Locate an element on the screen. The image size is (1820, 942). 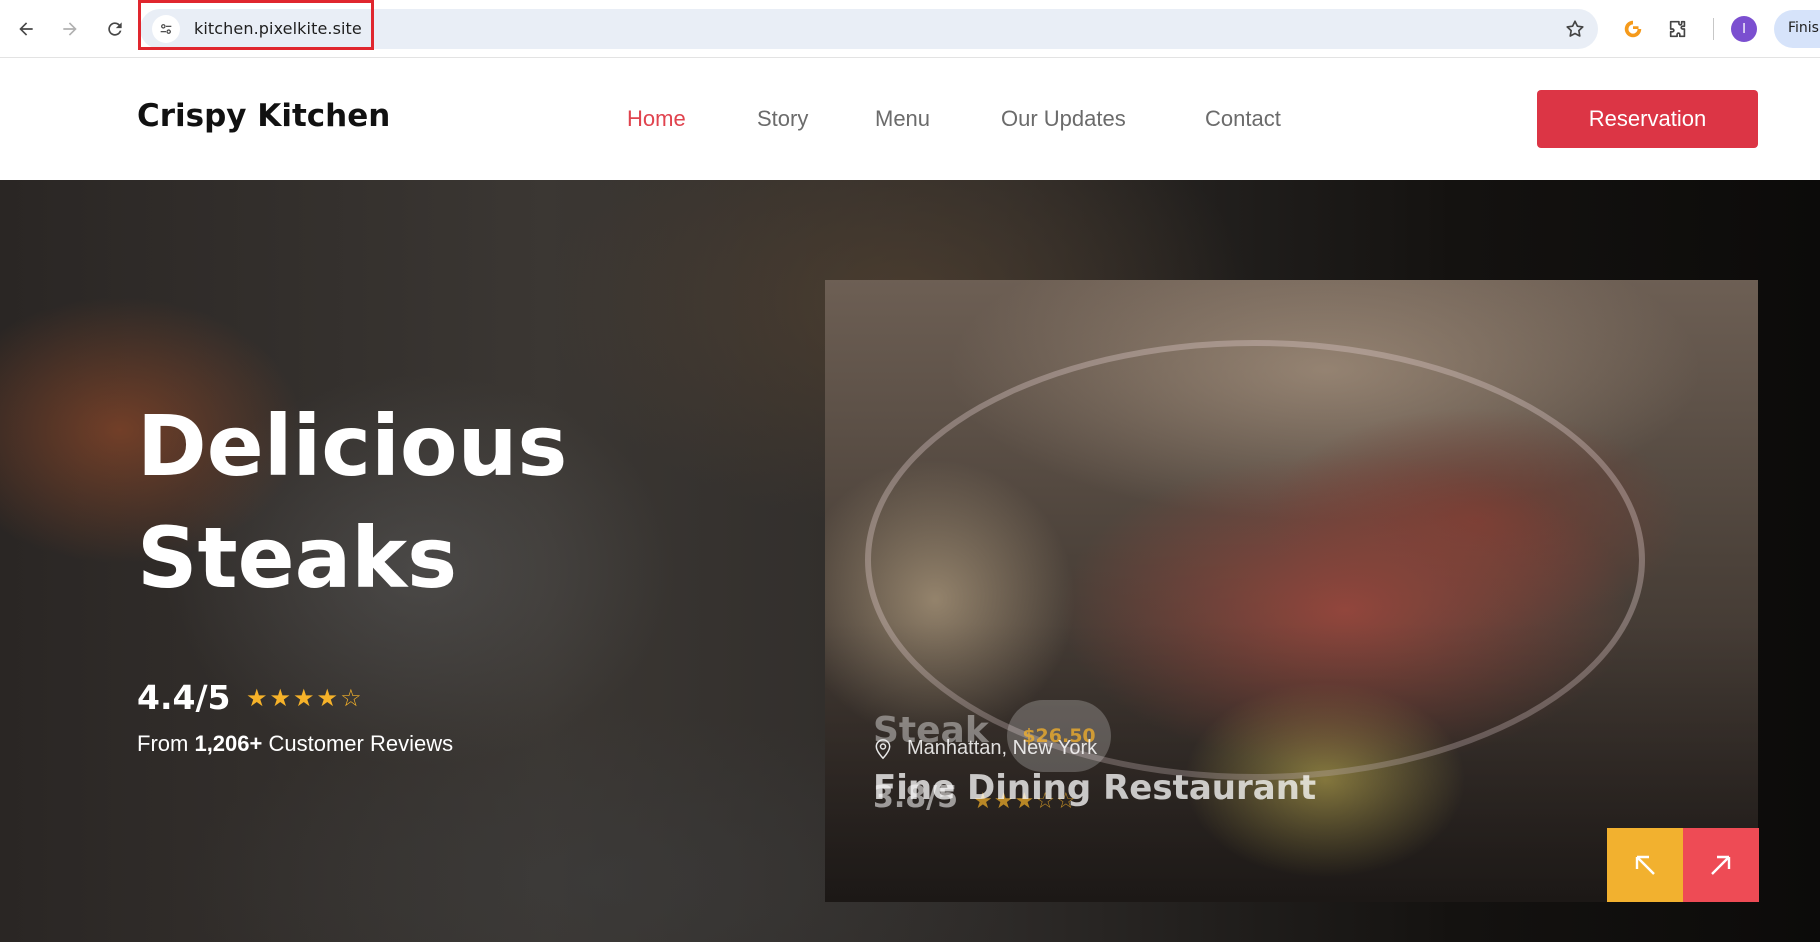
reviews-prefix: From is located at coordinates (166, 743).